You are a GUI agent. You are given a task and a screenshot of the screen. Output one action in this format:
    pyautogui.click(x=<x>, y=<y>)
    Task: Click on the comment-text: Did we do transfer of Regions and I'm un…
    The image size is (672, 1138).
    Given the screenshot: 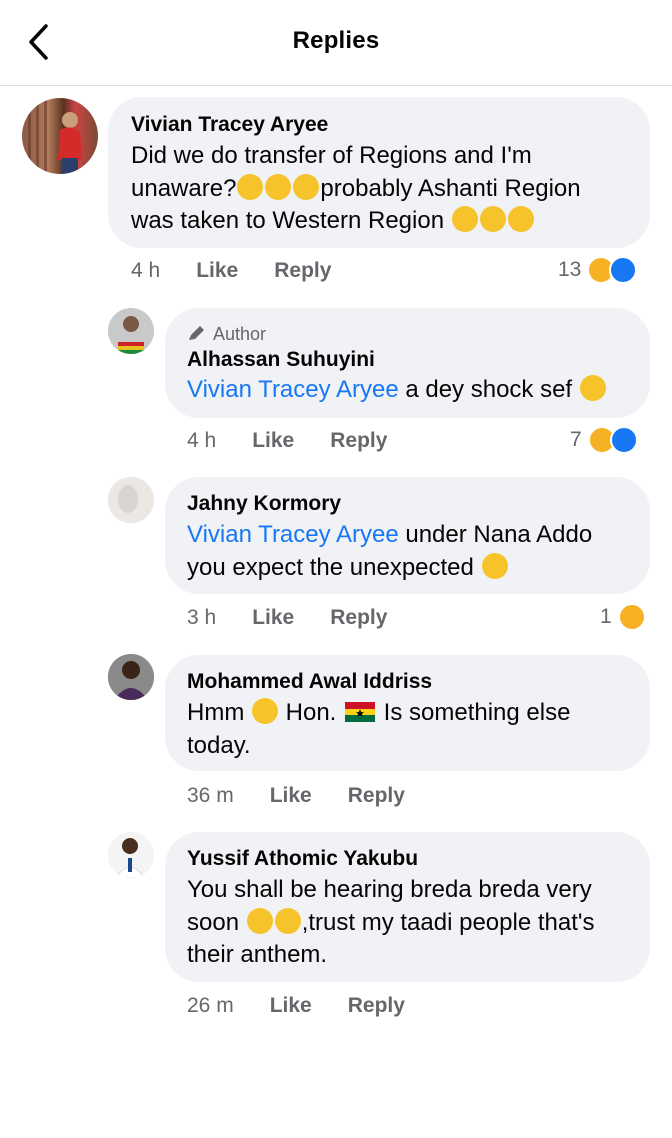 What is the action you would take?
    pyautogui.click(x=356, y=189)
    